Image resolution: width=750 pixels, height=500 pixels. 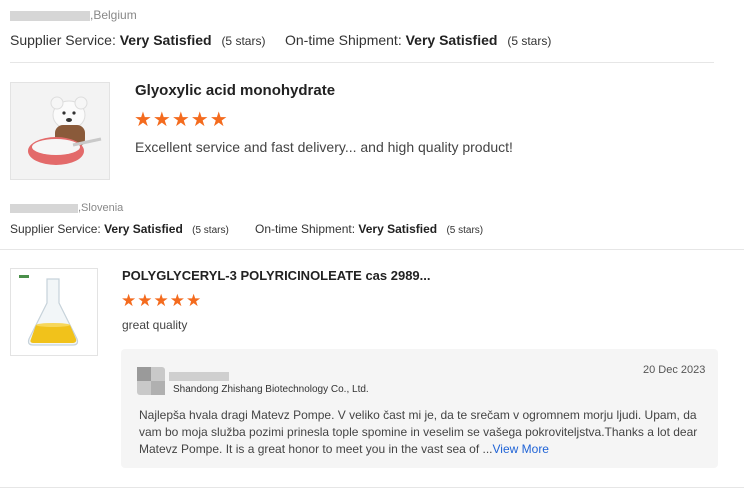 I want to click on reviewer-location: ,Belgium, so click(x=73, y=15).